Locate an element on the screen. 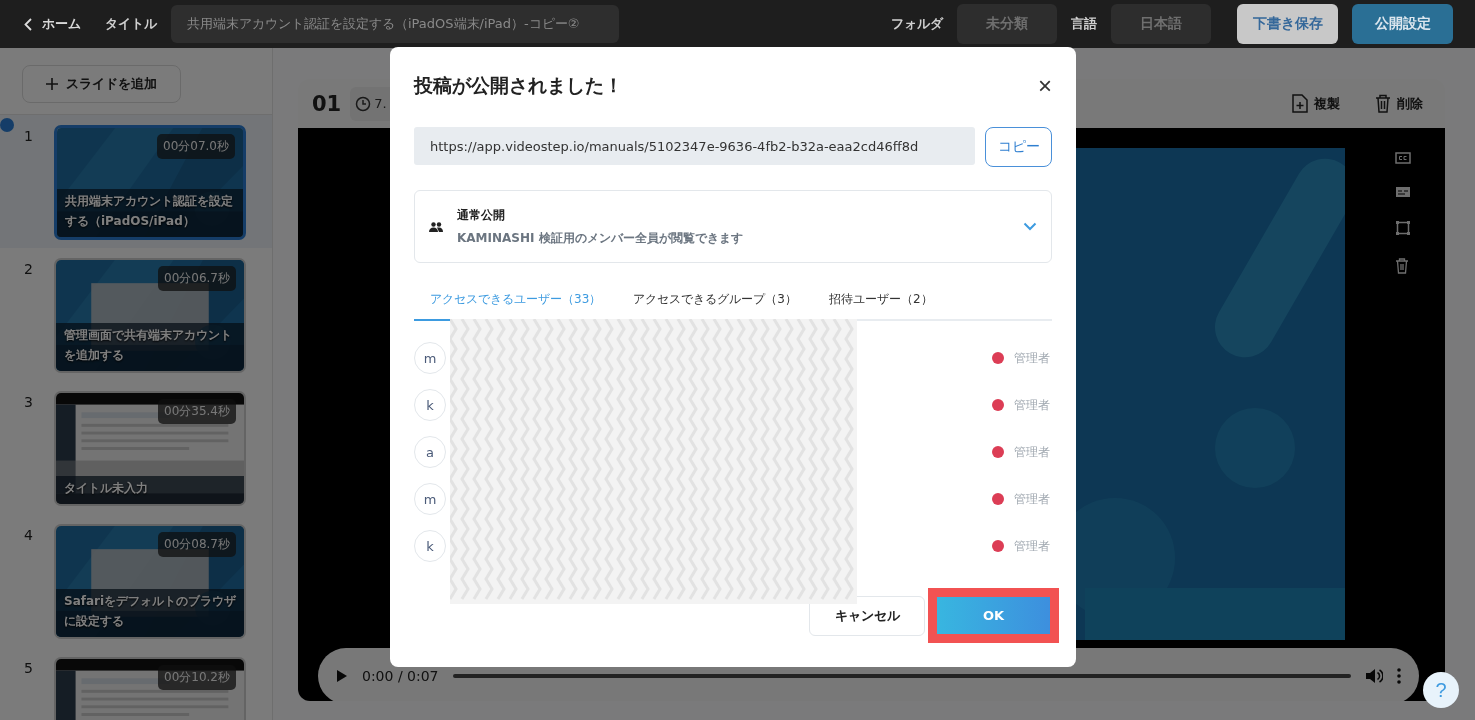  tab: アクセスできるグループ（3） is located at coordinates (715, 306).